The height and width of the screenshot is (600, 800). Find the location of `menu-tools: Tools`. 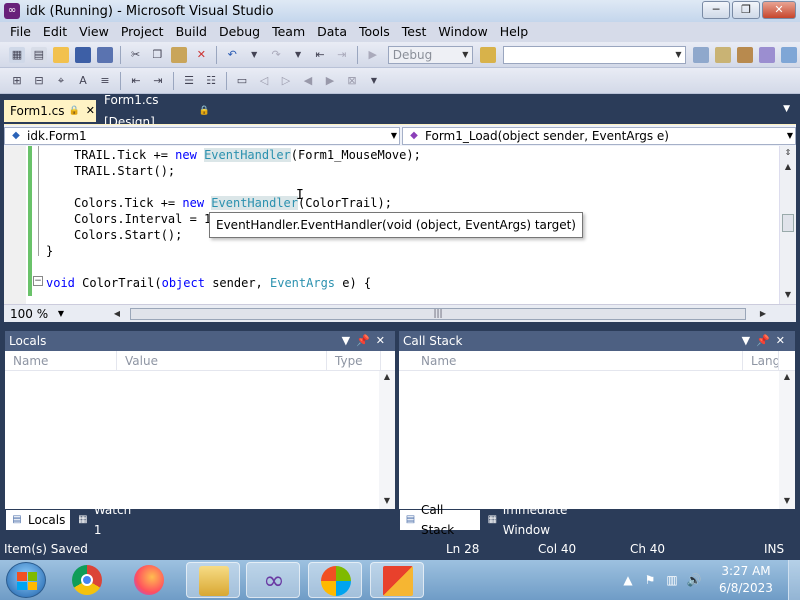

menu-tools: Tools is located at coordinates (374, 32).